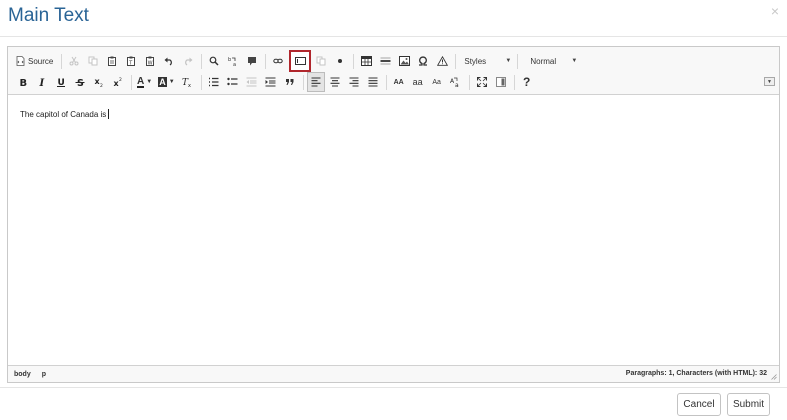 The height and width of the screenshot is (420, 787). I want to click on paste-from-word-button: W, so click(150, 61).